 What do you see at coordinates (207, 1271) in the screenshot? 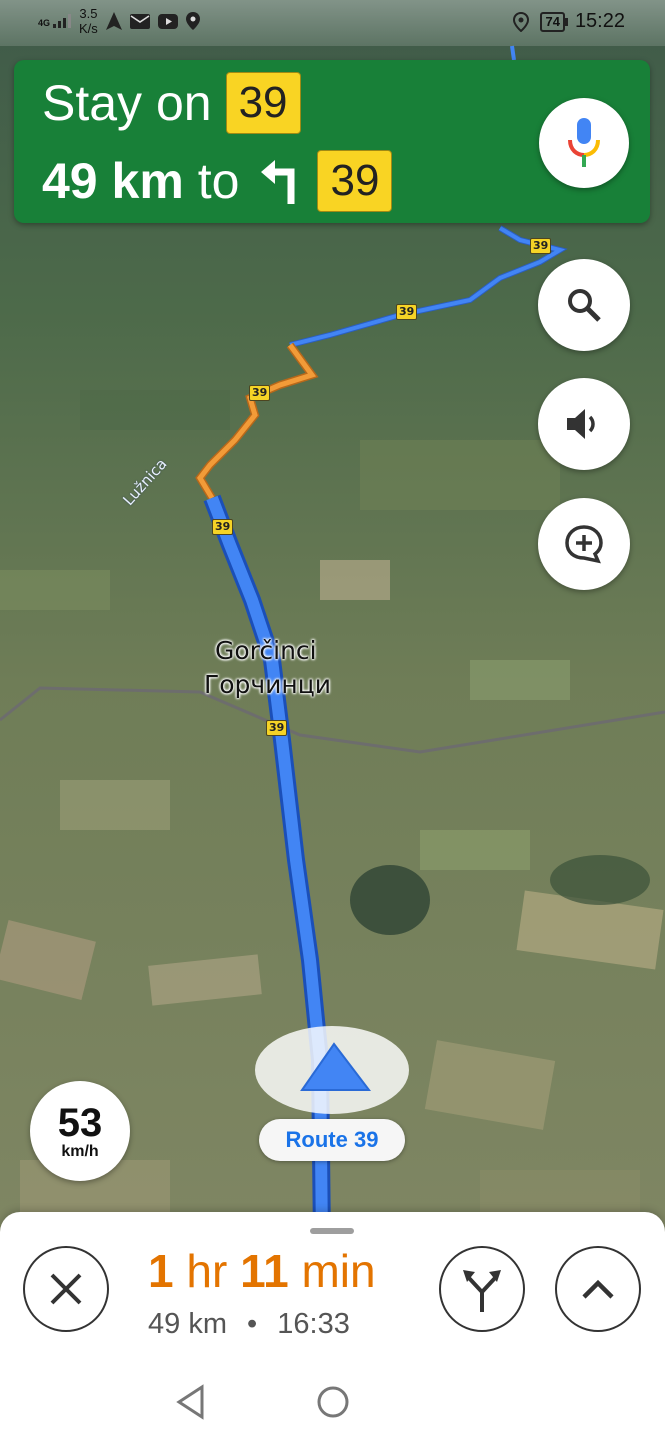
I see `eta-hours-unit: hr` at bounding box center [207, 1271].